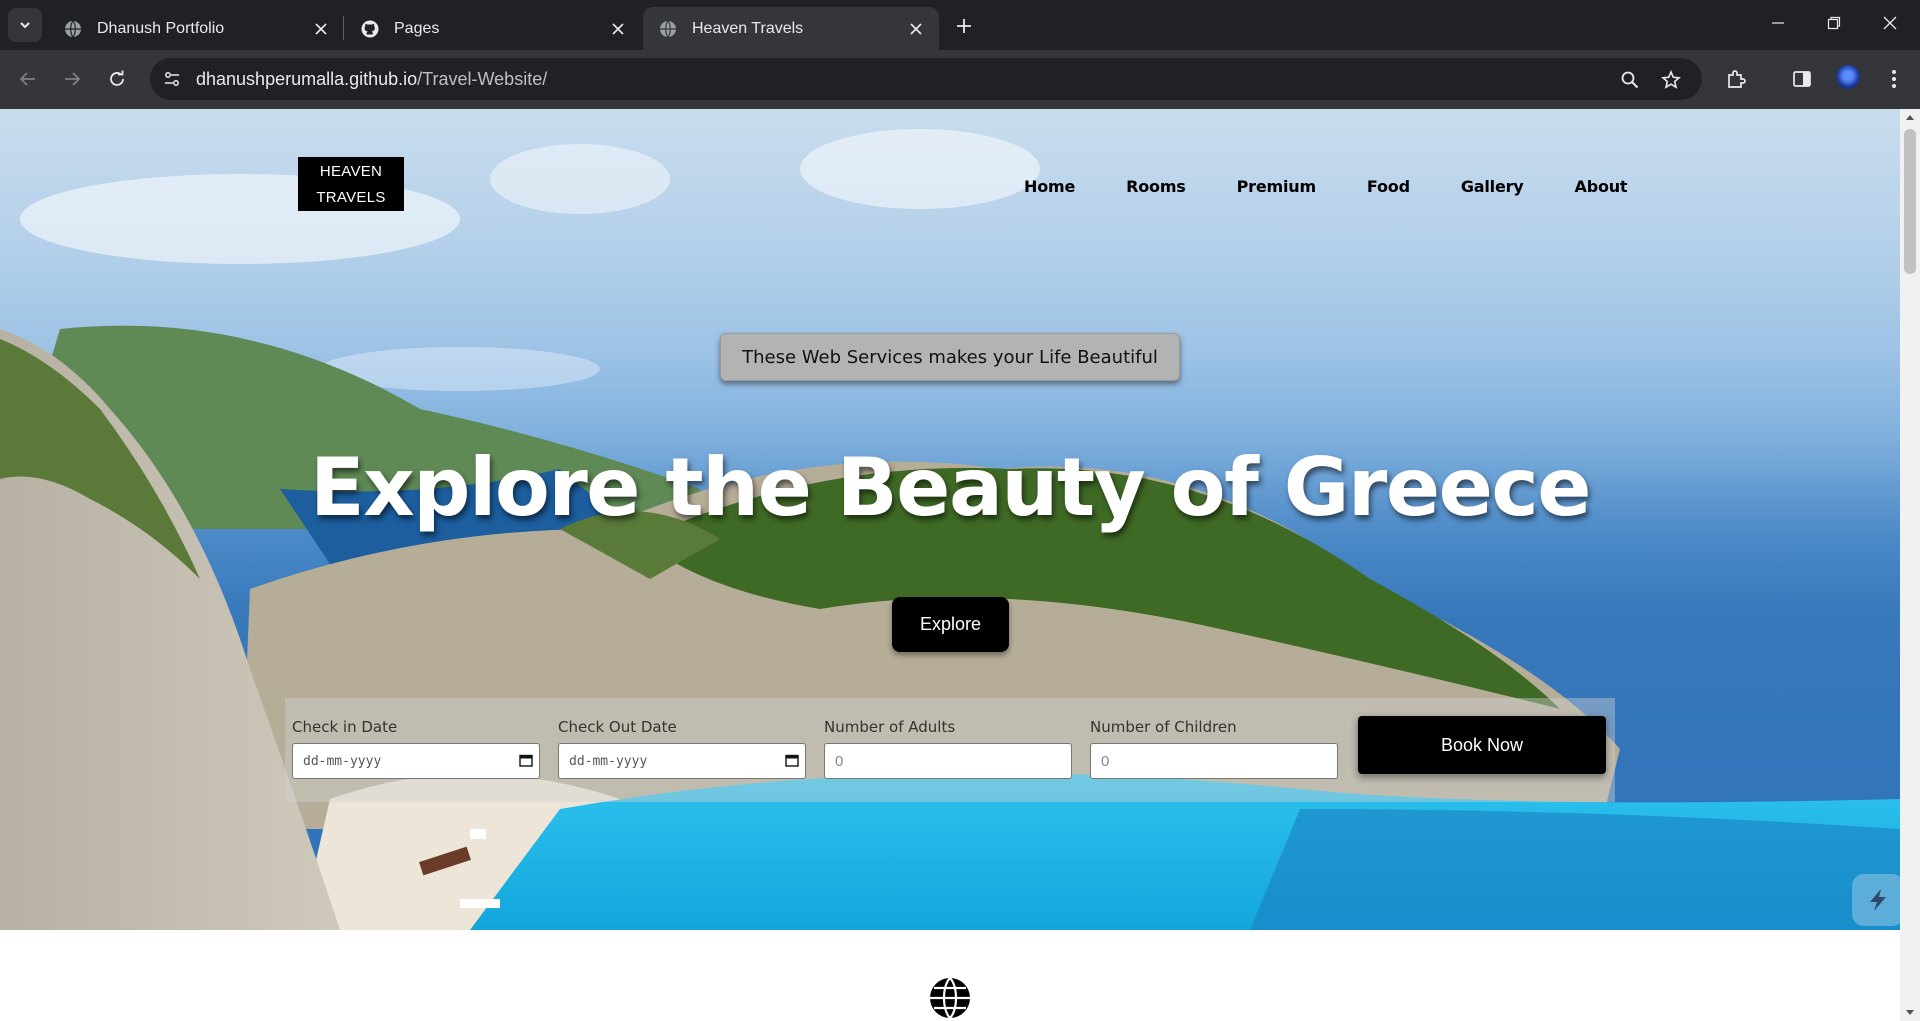 The height and width of the screenshot is (1021, 1920). I want to click on adults-input: 0, so click(948, 761).